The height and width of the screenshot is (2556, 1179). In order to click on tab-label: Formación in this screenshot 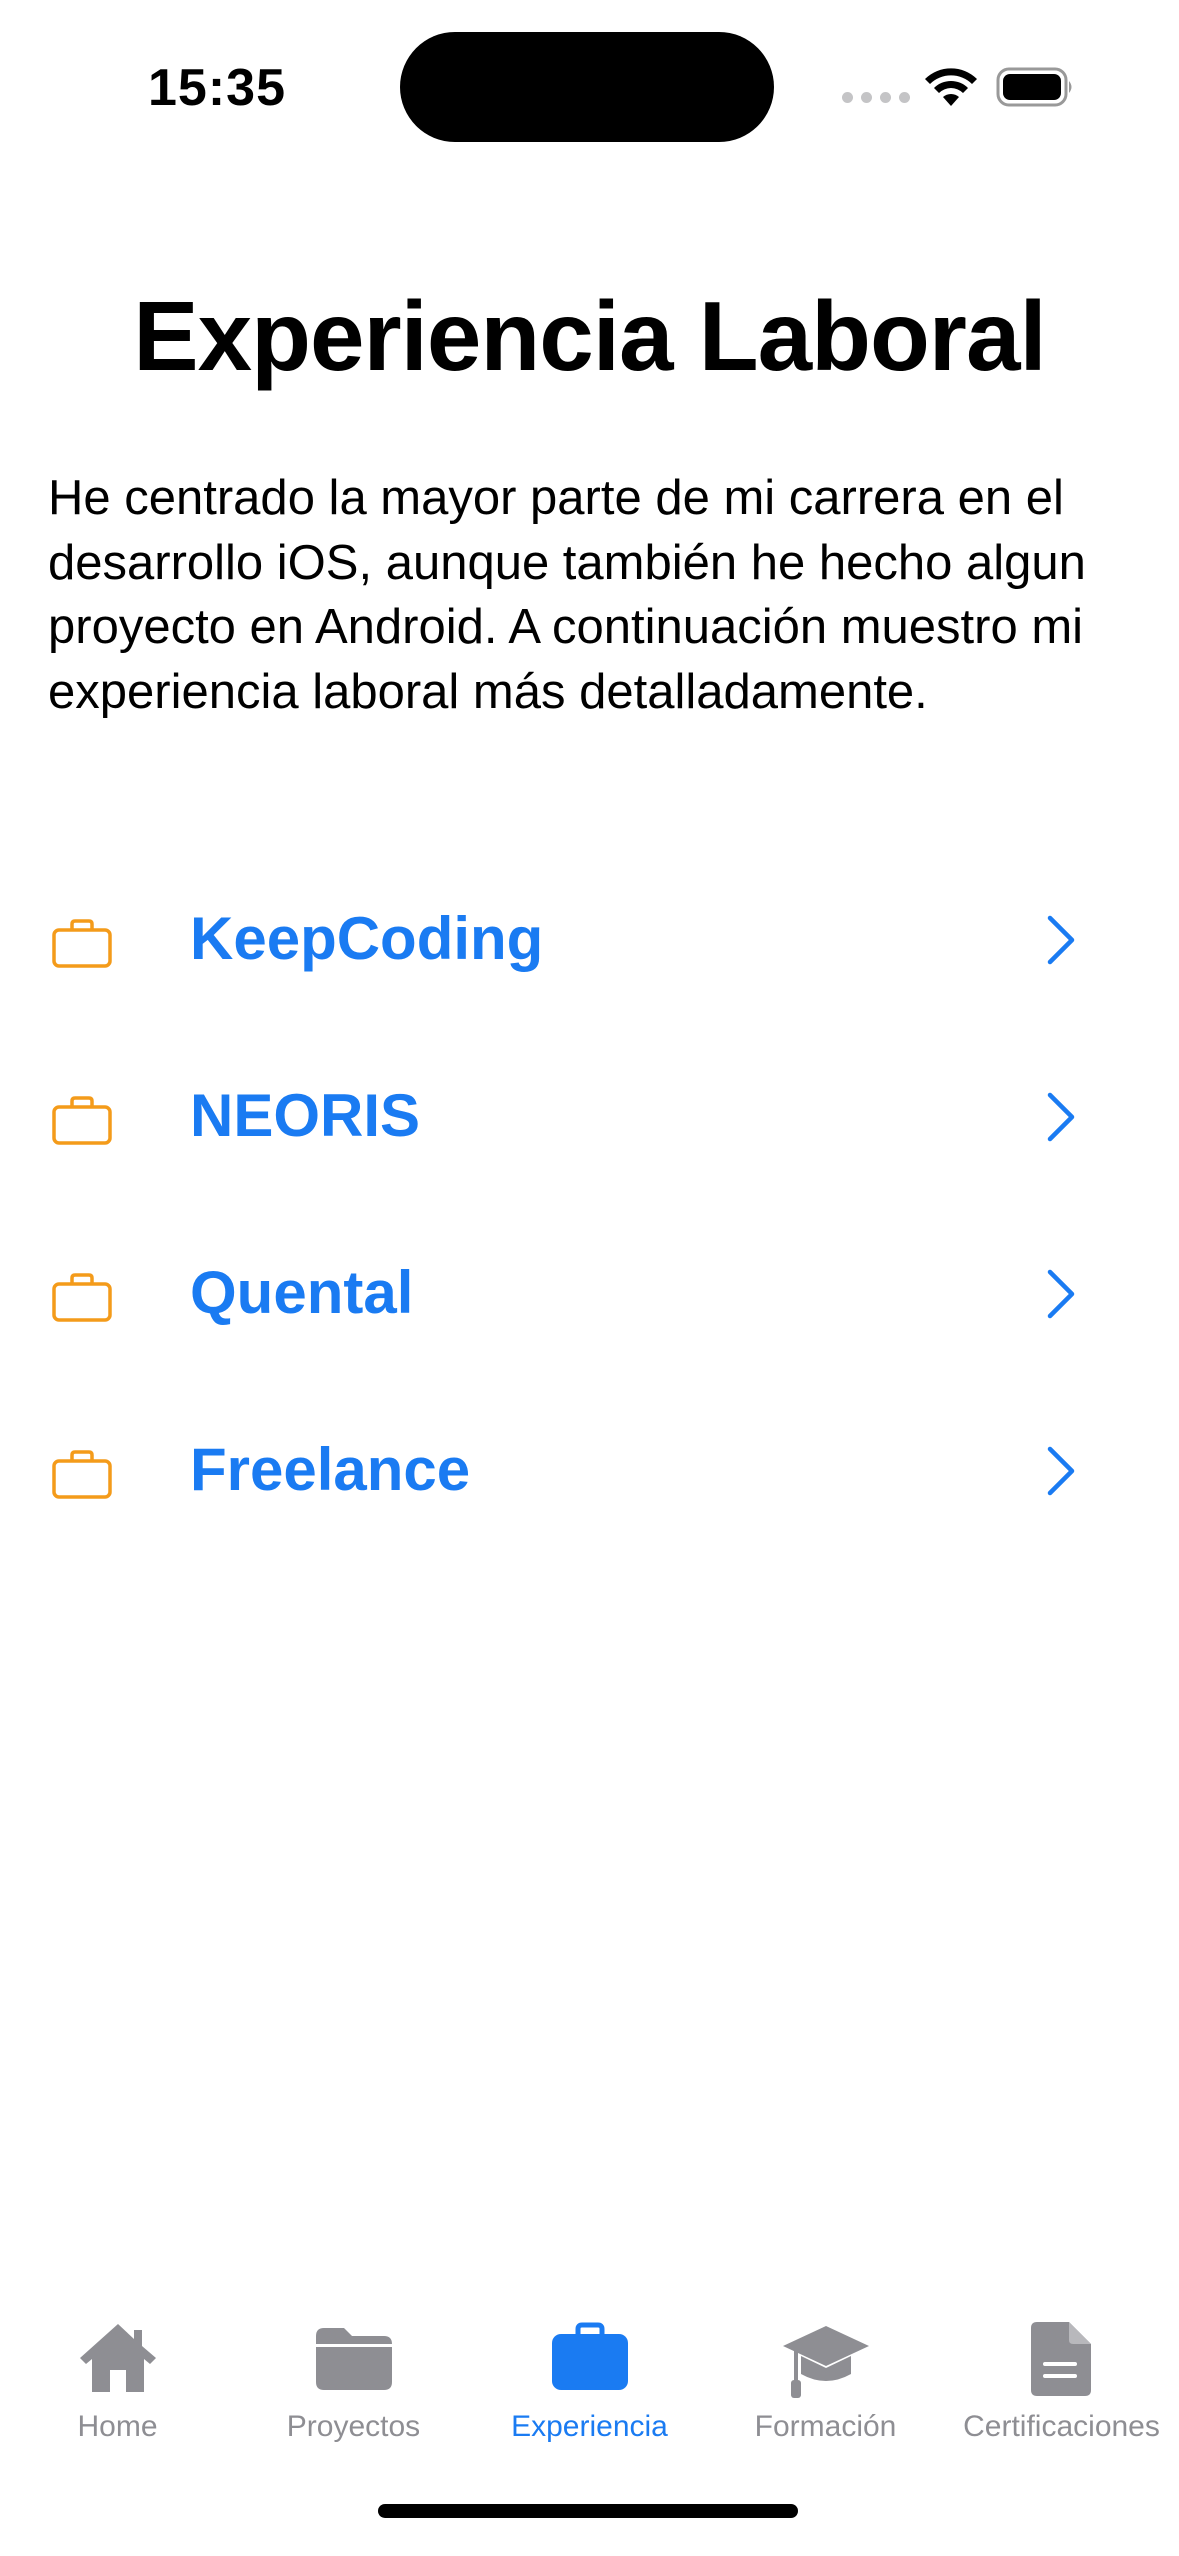, I will do `click(825, 2426)`.